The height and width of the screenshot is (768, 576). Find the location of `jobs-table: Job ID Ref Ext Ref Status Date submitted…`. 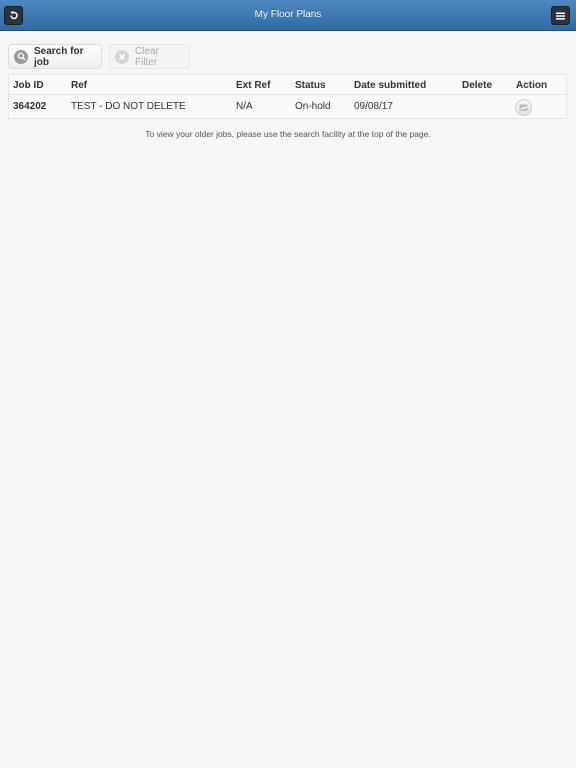

jobs-table: Job ID Ref Ext Ref Status Date submitted… is located at coordinates (287, 96).